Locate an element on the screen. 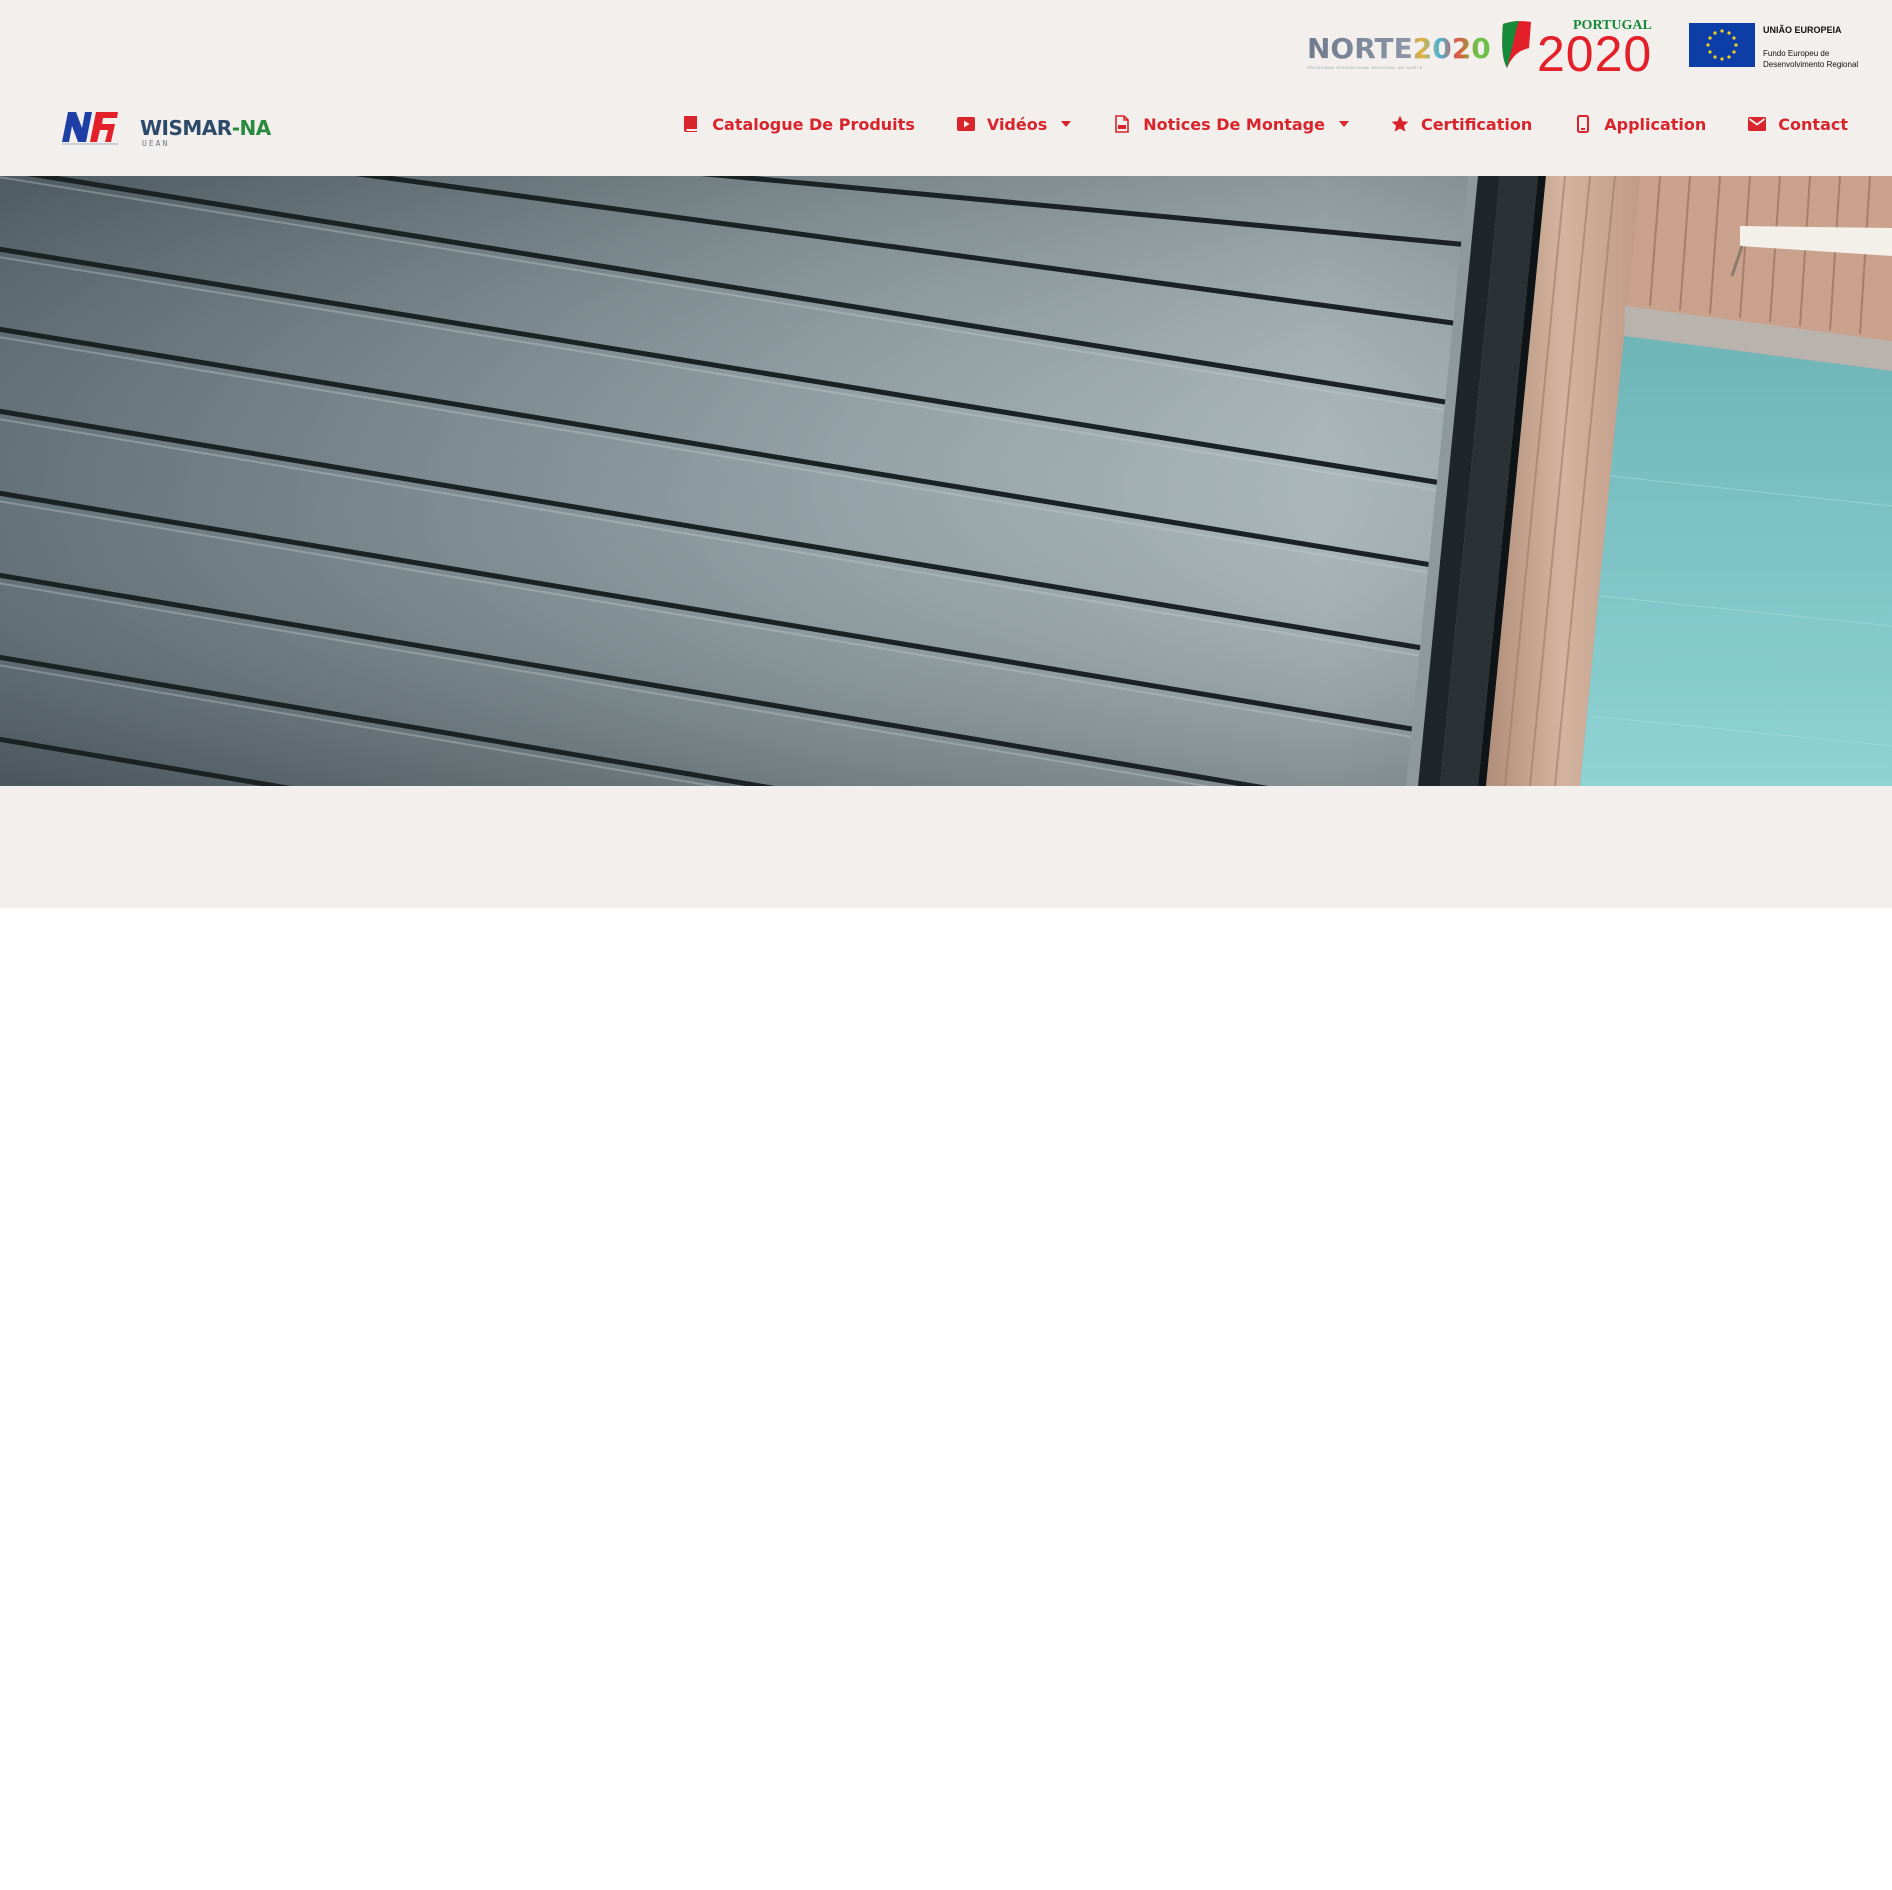 The image size is (1892, 1890). brand-name: WISMAR-NA is located at coordinates (205, 128).